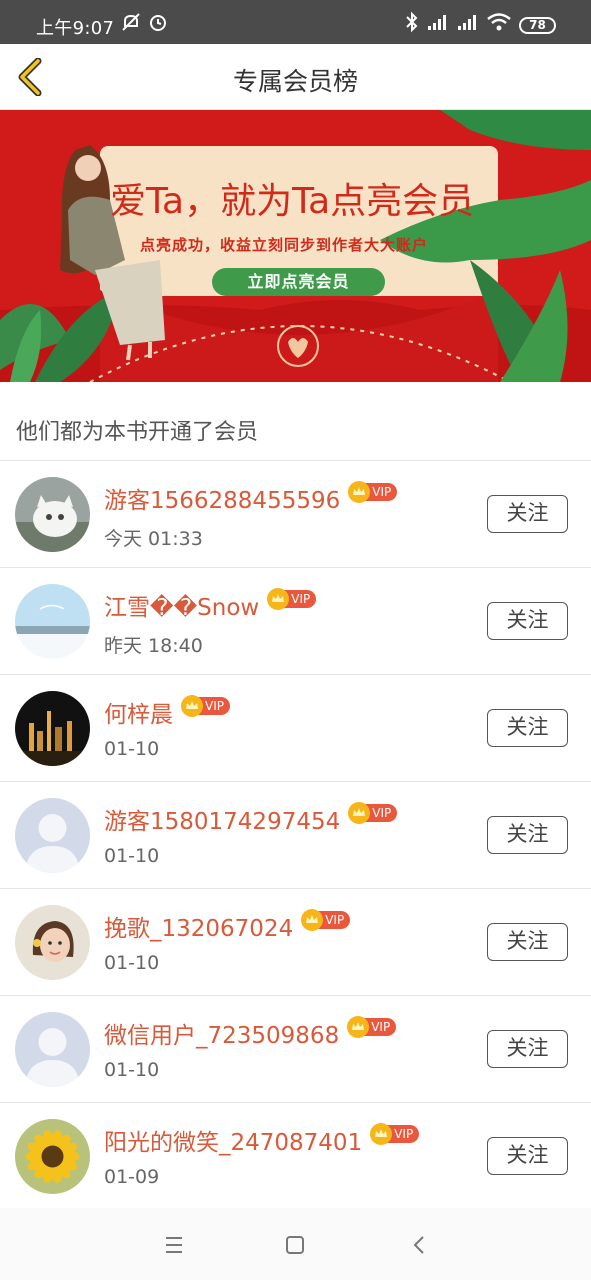 The image size is (591, 1280). What do you see at coordinates (153, 646) in the screenshot?
I see `member-join-time: 昨天 18:40` at bounding box center [153, 646].